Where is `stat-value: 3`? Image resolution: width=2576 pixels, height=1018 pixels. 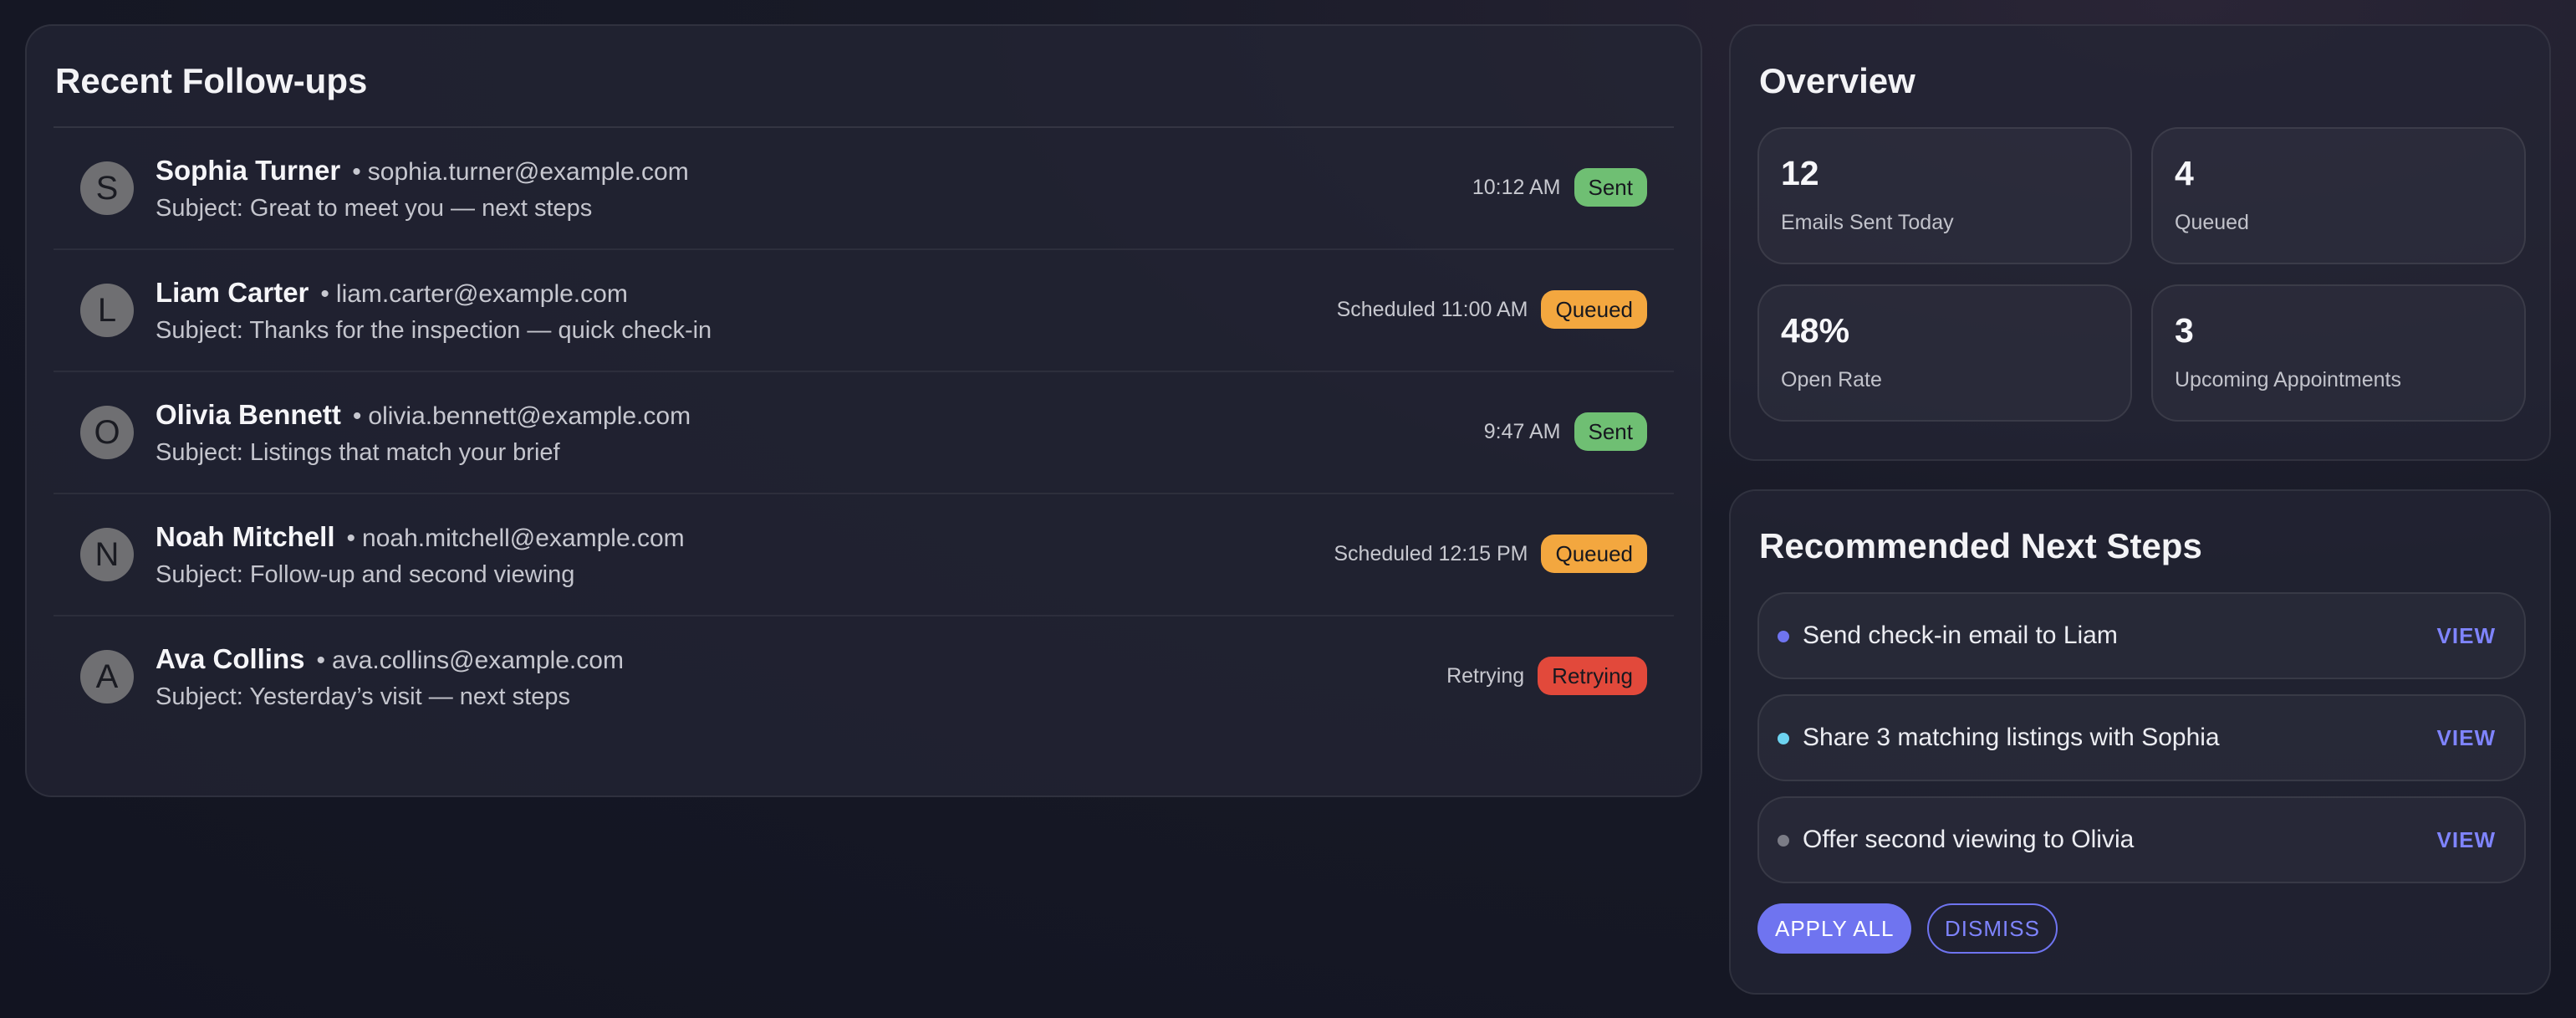
stat-value: 3 is located at coordinates (2184, 330).